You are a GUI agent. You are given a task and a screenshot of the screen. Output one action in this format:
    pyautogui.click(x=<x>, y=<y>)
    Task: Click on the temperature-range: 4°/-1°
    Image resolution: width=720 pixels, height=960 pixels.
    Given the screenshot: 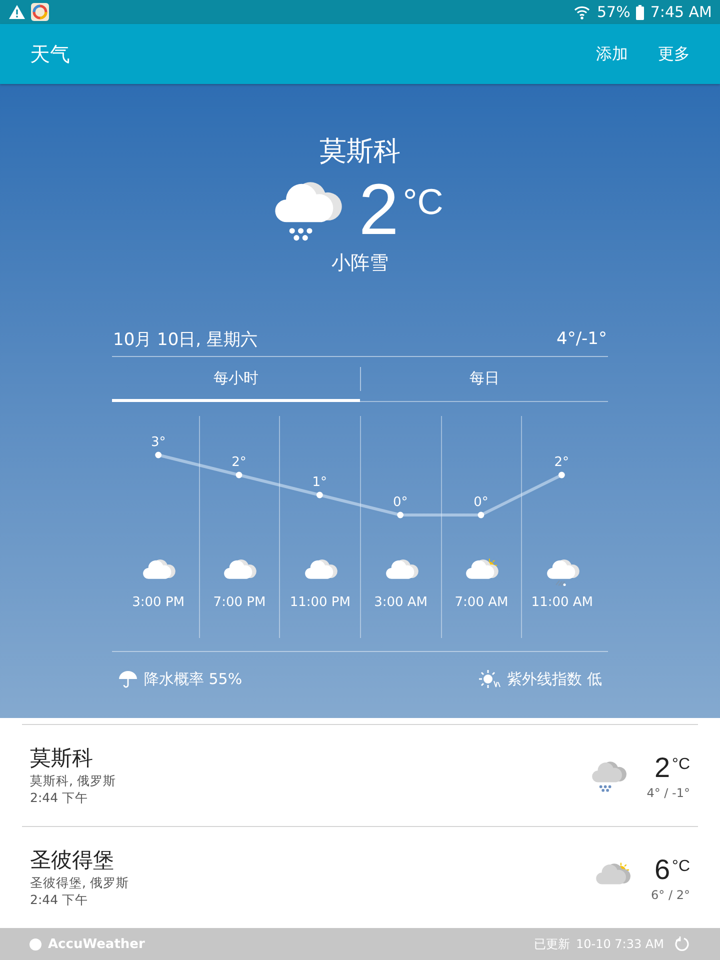 What is the action you would take?
    pyautogui.click(x=581, y=339)
    